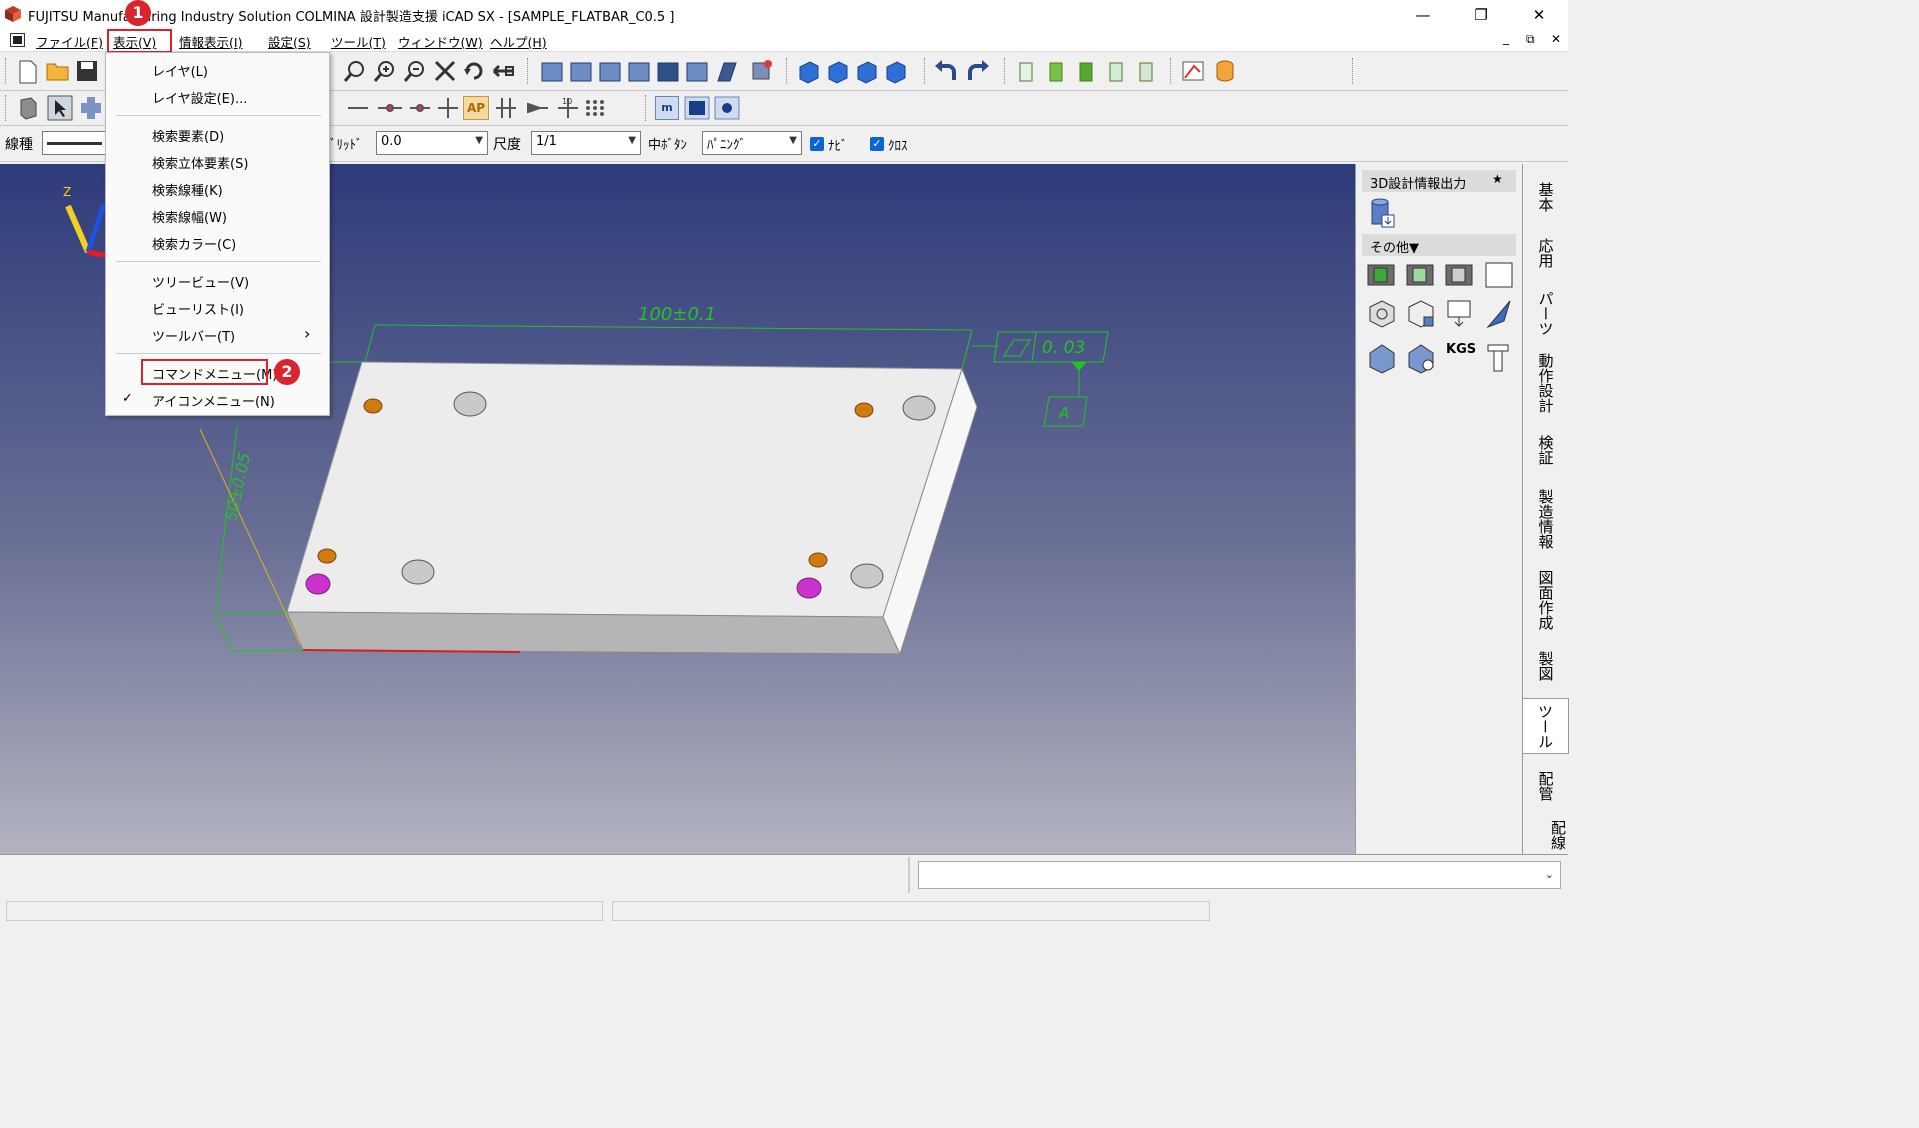 This screenshot has width=1919, height=1128. Describe the element at coordinates (198, 308) in the screenshot. I see `menu-item-view-list: ビューリスト(I)` at that location.